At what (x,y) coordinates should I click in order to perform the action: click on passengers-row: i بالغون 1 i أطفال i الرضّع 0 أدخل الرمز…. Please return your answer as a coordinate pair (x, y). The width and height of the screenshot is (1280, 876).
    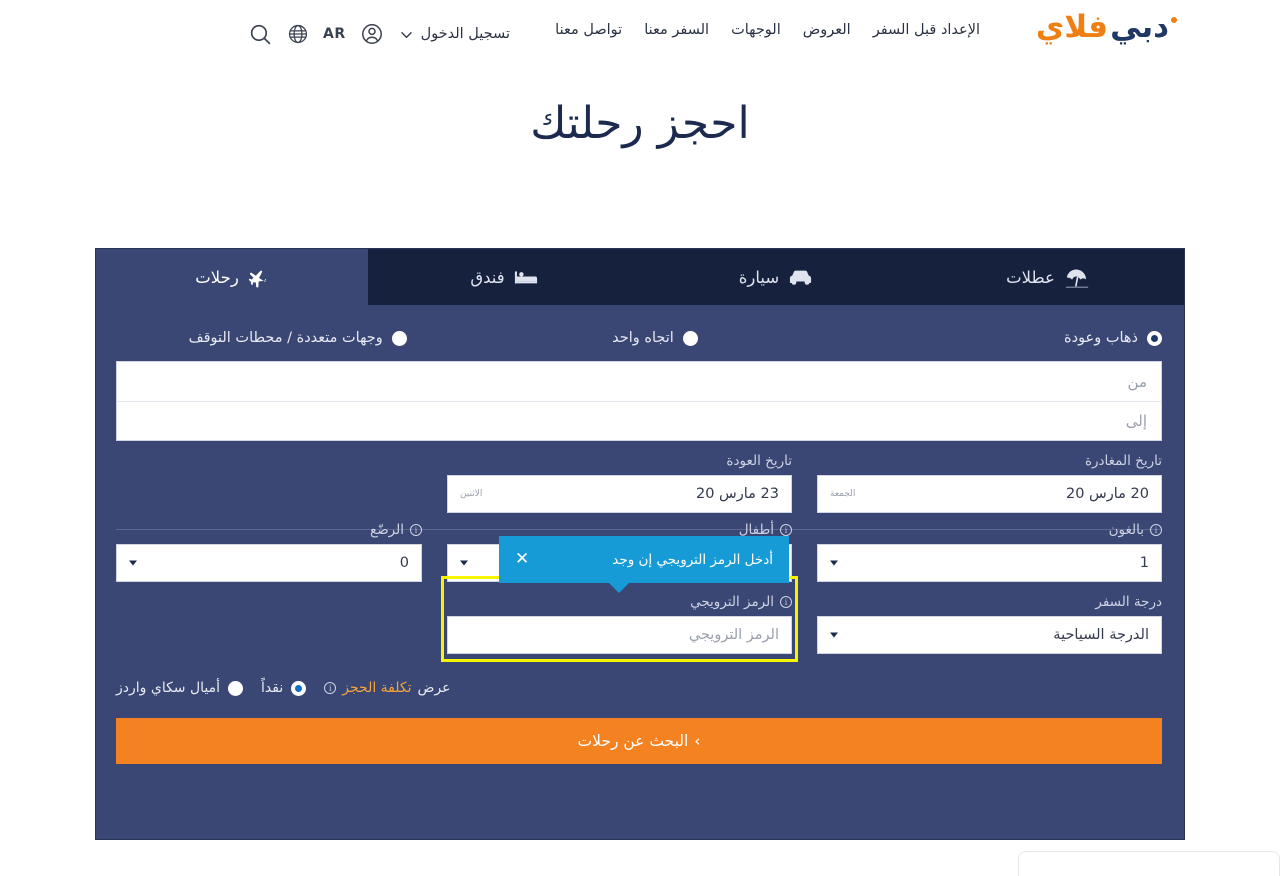
    Looking at the image, I should click on (639, 557).